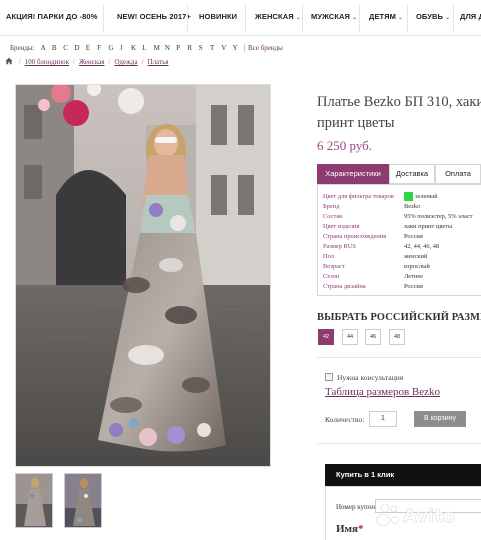  I want to click on size-option-46: 46, so click(373, 337).